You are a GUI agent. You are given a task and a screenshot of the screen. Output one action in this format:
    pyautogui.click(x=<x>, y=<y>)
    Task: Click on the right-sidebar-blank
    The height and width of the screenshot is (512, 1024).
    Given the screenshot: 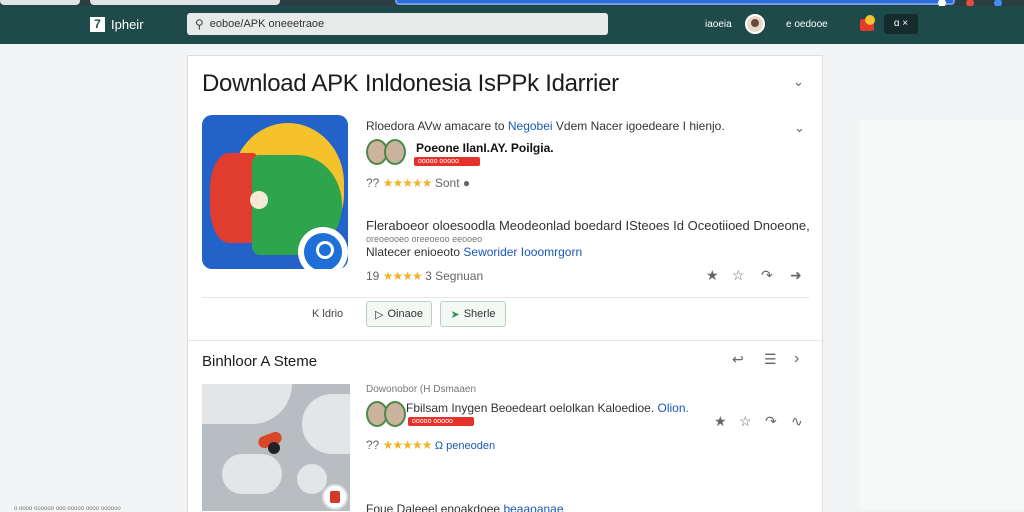 What is the action you would take?
    pyautogui.click(x=942, y=315)
    